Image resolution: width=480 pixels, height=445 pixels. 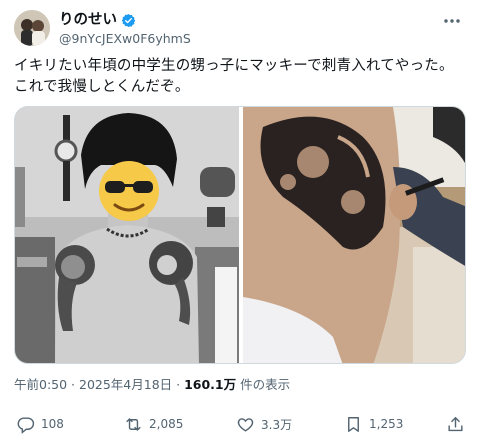 I want to click on post-date: 2025年4月18日, so click(x=125, y=384).